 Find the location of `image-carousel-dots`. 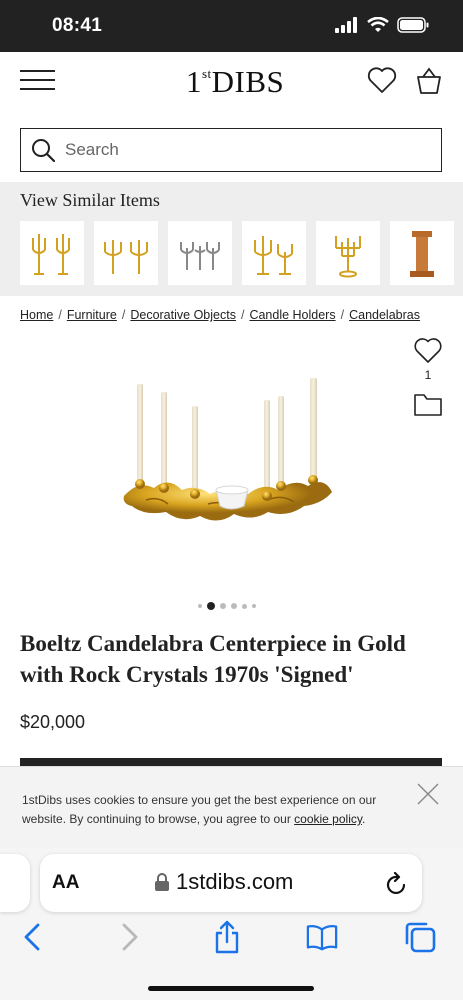

image-carousel-dots is located at coordinates (227, 606).